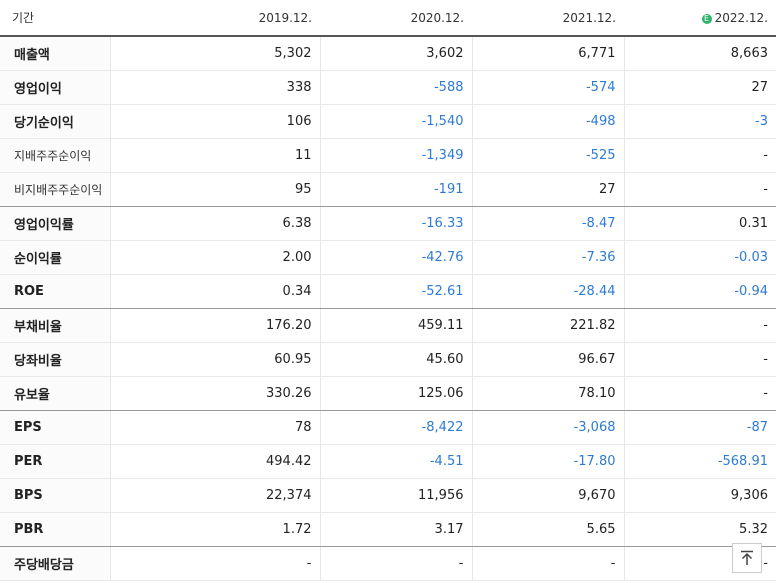 This screenshot has height=583, width=776. Describe the element at coordinates (214, 257) in the screenshot. I see `row-value: 2.00` at that location.